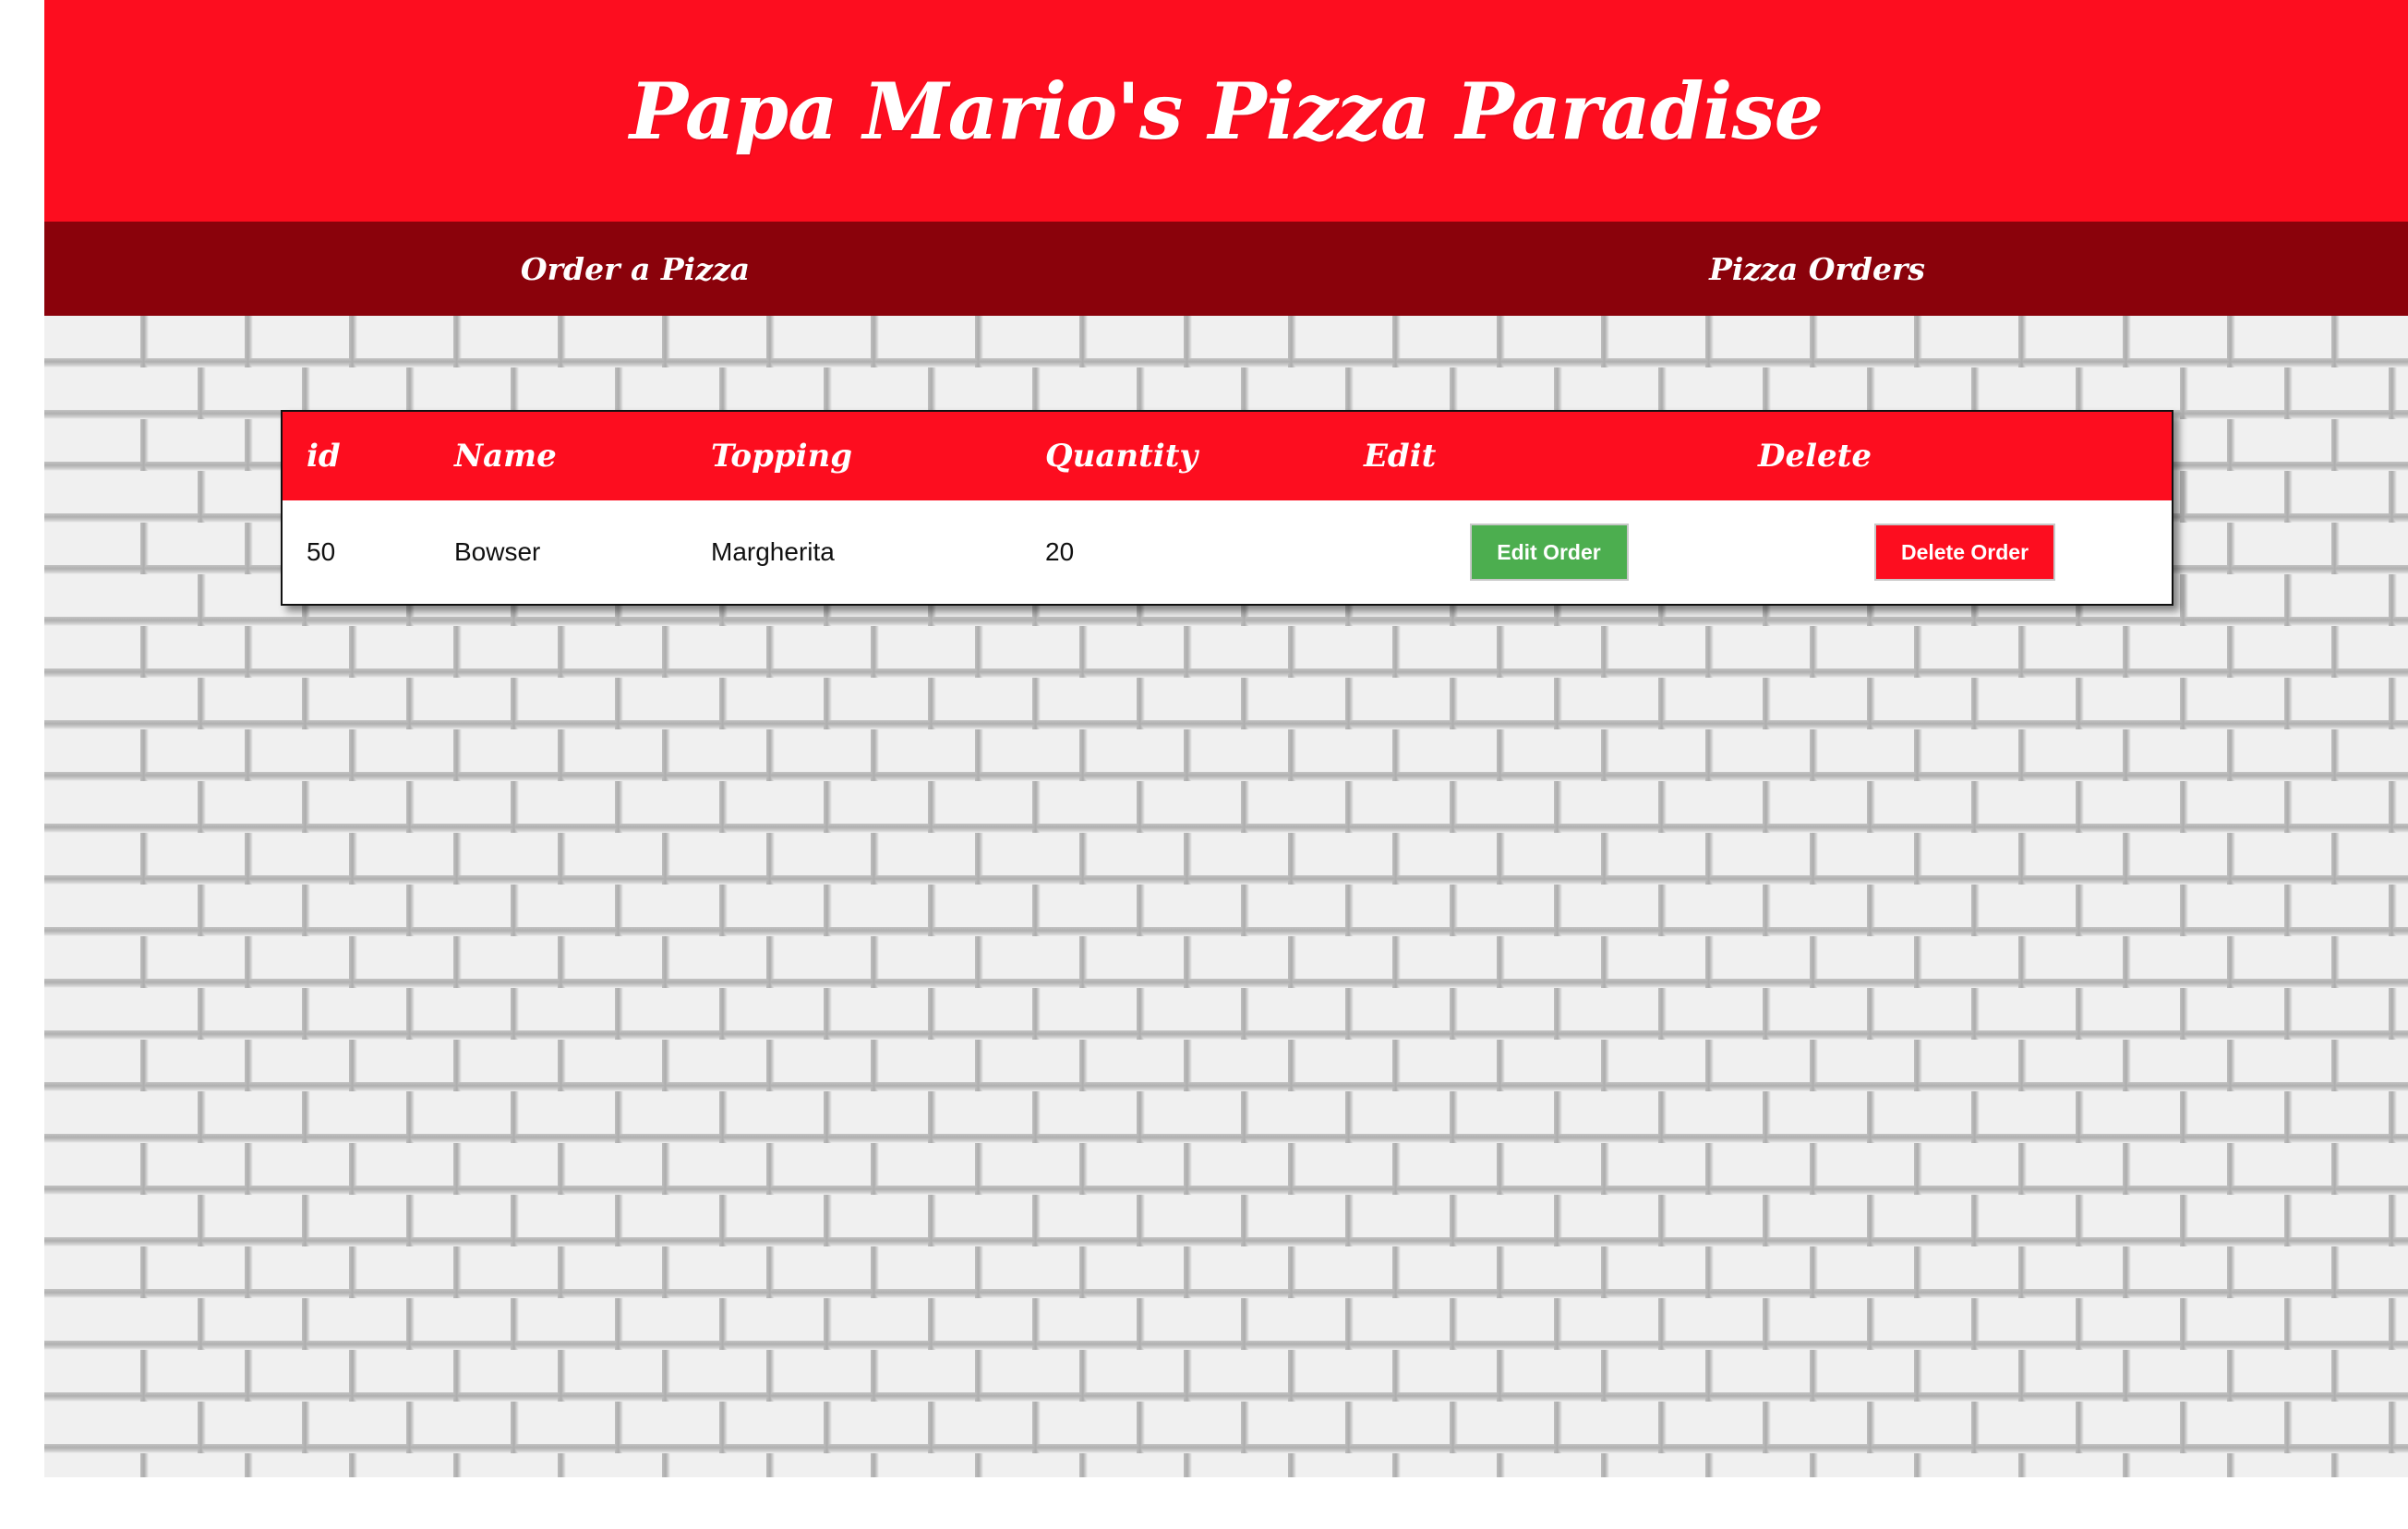 This screenshot has height=1529, width=2408. Describe the element at coordinates (1817, 269) in the screenshot. I see `nav-pizza-orders: Pizza Orders` at that location.